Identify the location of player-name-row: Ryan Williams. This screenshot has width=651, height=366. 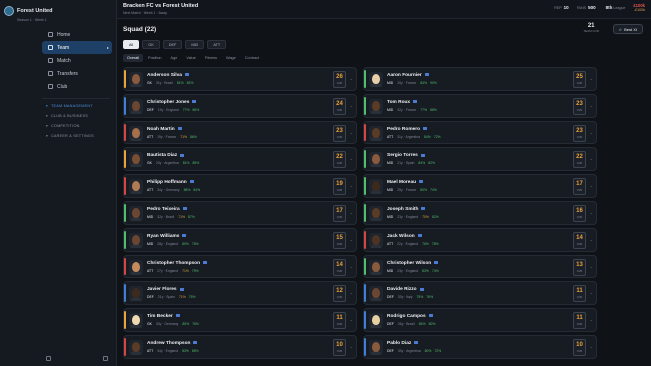
(167, 236).